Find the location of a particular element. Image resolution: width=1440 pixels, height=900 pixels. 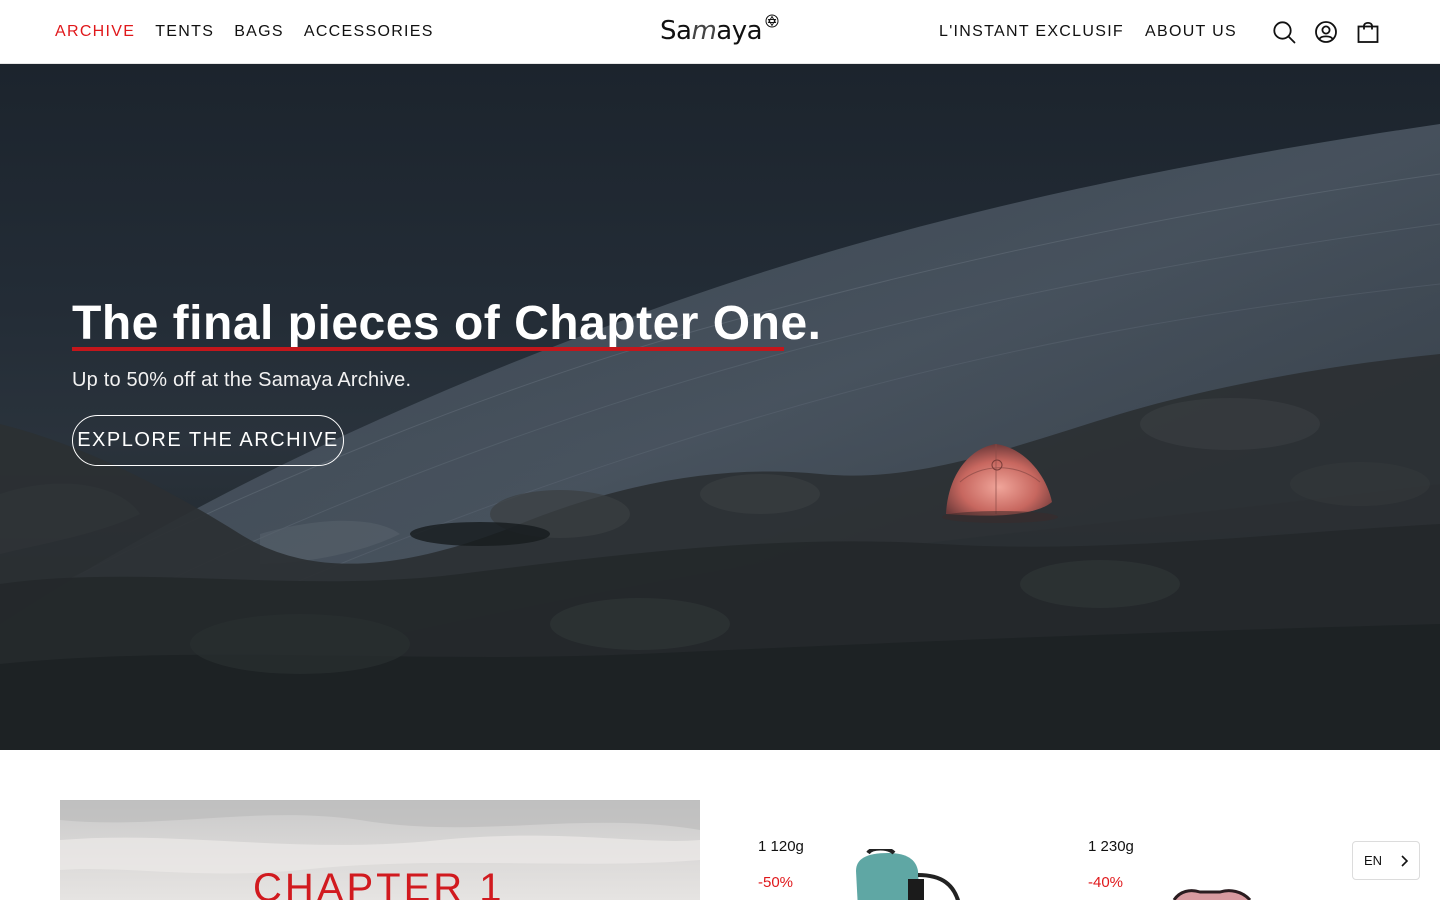

product-discount: -50% is located at coordinates (776, 882).